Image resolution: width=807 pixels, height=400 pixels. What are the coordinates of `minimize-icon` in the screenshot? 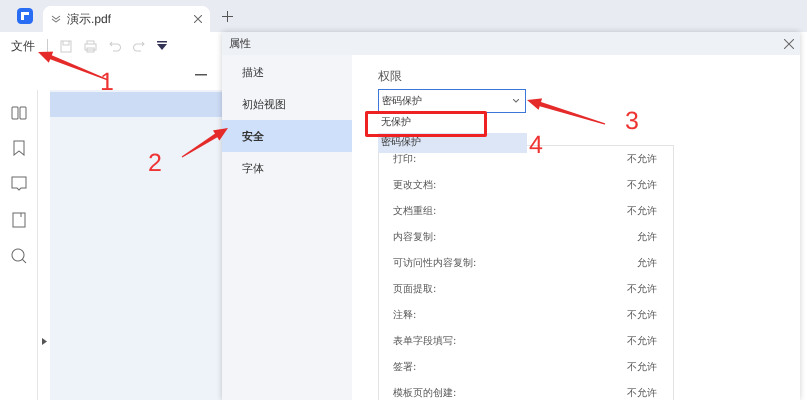 It's located at (201, 75).